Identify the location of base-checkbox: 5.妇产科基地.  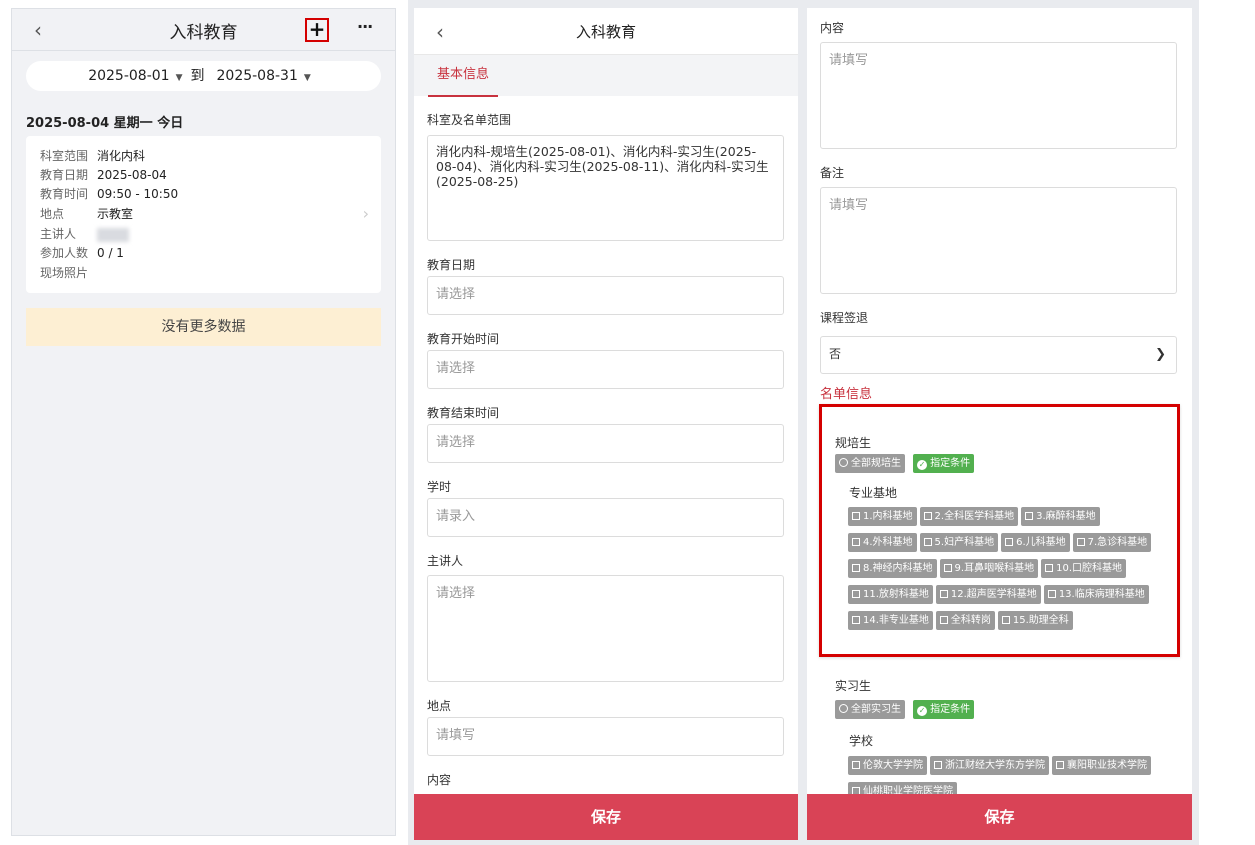
(959, 542).